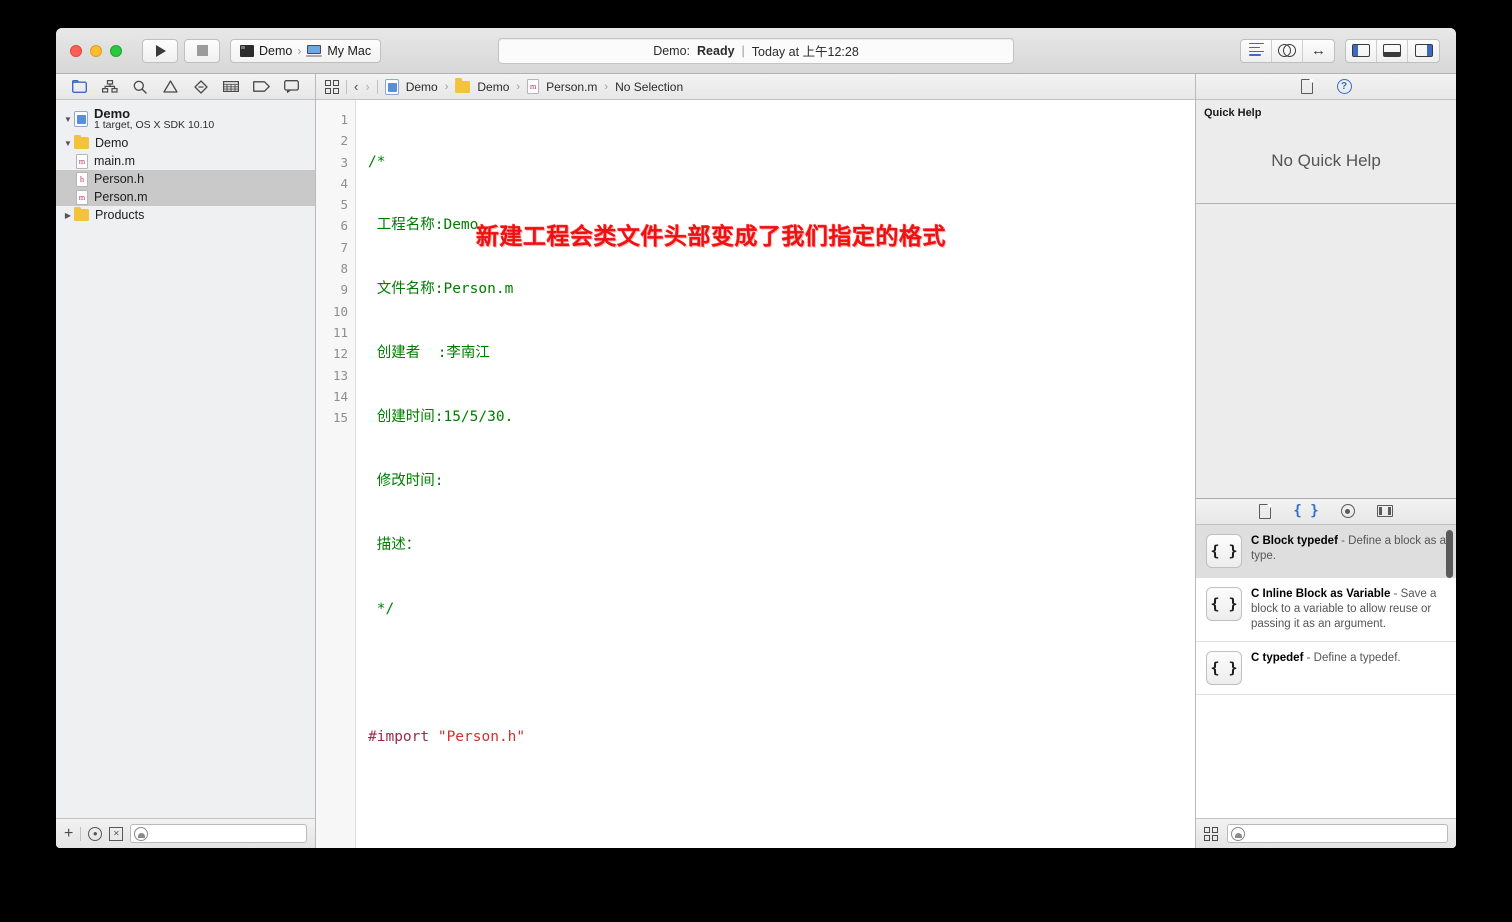 Image resolution: width=1512 pixels, height=922 pixels. I want to click on project-navigator-tab, so click(79, 87).